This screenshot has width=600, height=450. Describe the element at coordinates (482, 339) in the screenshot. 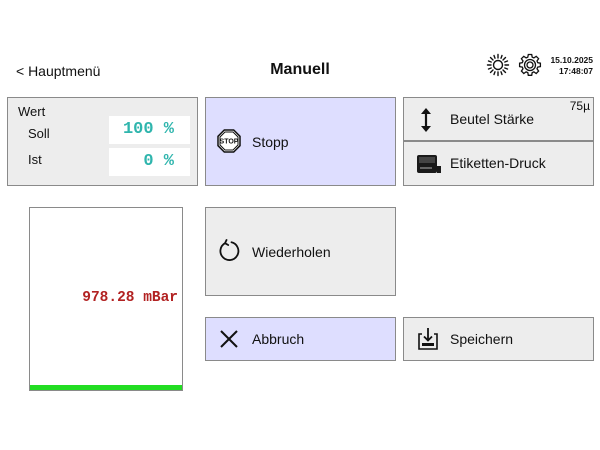

I see `save-button-label: Speichern` at that location.